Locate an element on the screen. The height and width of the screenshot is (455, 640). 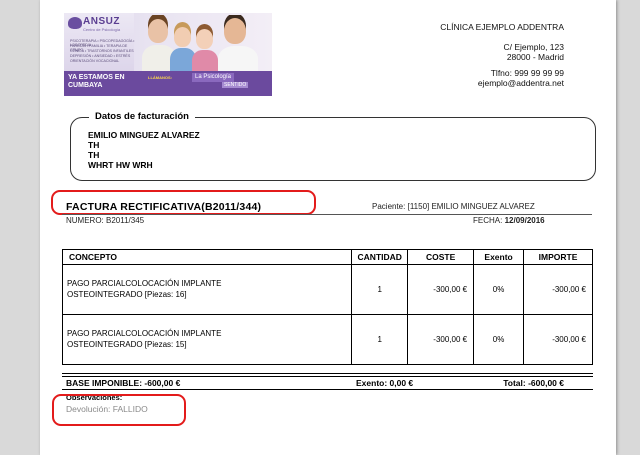
patient-value: [1150] EMILIO MINGUEZ ALVAREZ is located at coordinates (471, 206).